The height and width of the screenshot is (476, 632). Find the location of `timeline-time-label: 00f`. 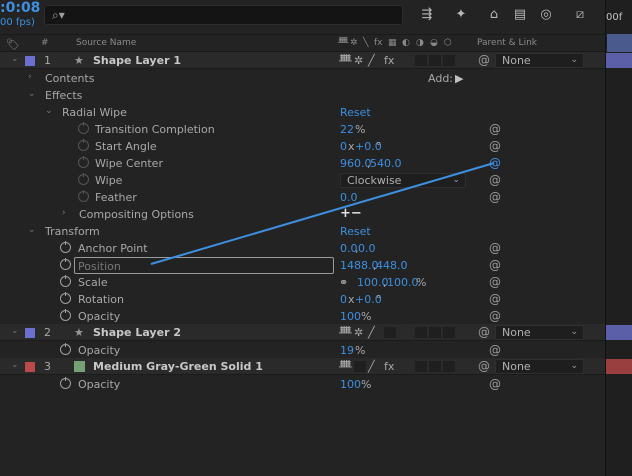

timeline-time-label: 00f is located at coordinates (614, 17).